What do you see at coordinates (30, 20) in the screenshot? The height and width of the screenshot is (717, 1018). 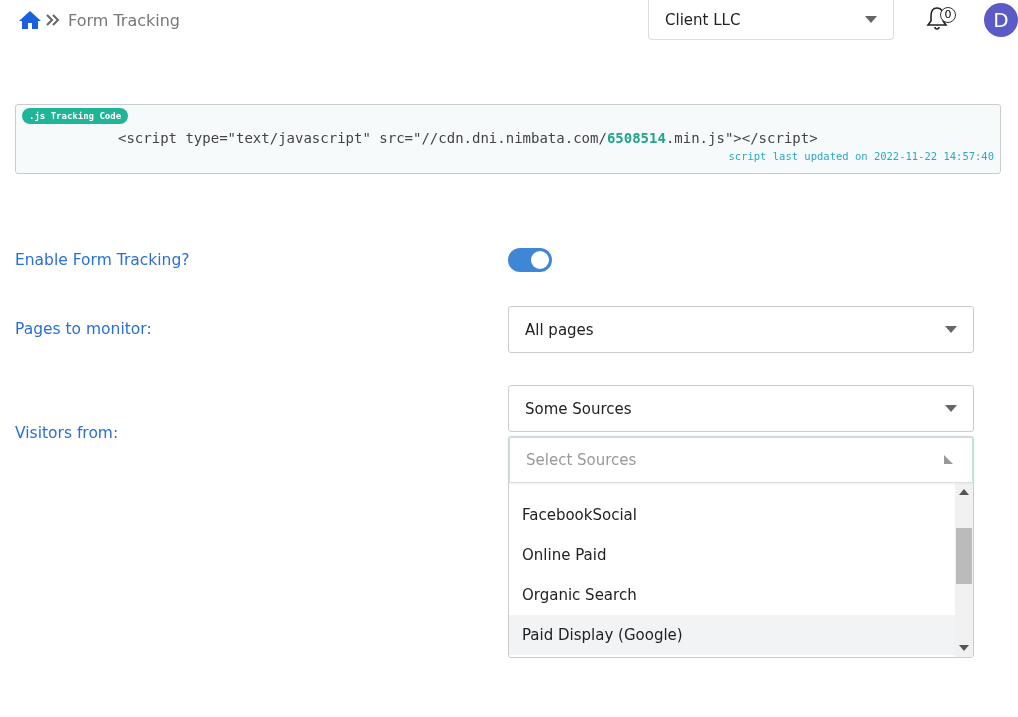 I see `home-icon` at bounding box center [30, 20].